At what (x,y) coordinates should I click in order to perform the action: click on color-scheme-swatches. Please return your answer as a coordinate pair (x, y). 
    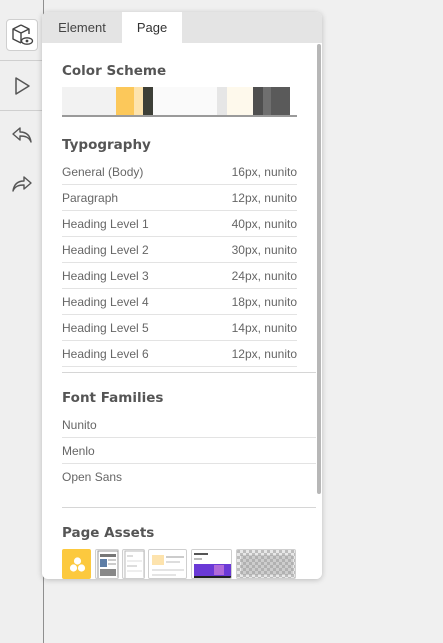
    Looking at the image, I should click on (179, 102).